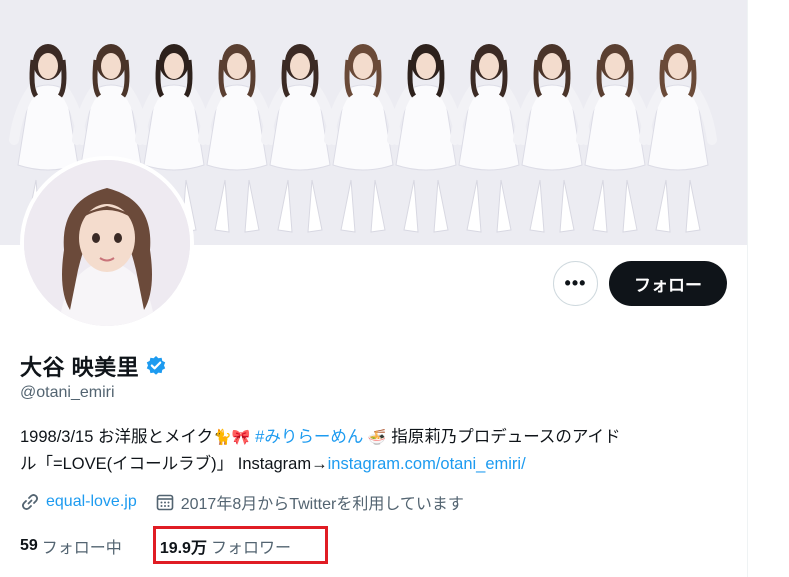 Image resolution: width=789 pixels, height=577 pixels. Describe the element at coordinates (322, 504) in the screenshot. I see `joined-date-text: 2017年8月からTwitterを利用しています` at that location.